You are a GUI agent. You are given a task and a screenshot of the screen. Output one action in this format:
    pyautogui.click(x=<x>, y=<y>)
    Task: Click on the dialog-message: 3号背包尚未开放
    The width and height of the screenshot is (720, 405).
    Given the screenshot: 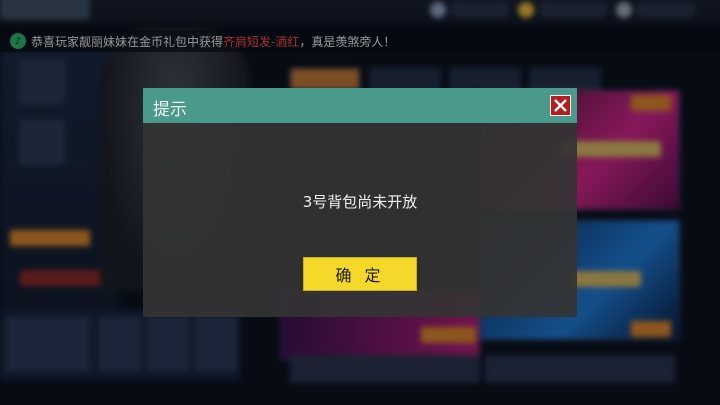 What is the action you would take?
    pyautogui.click(x=360, y=202)
    